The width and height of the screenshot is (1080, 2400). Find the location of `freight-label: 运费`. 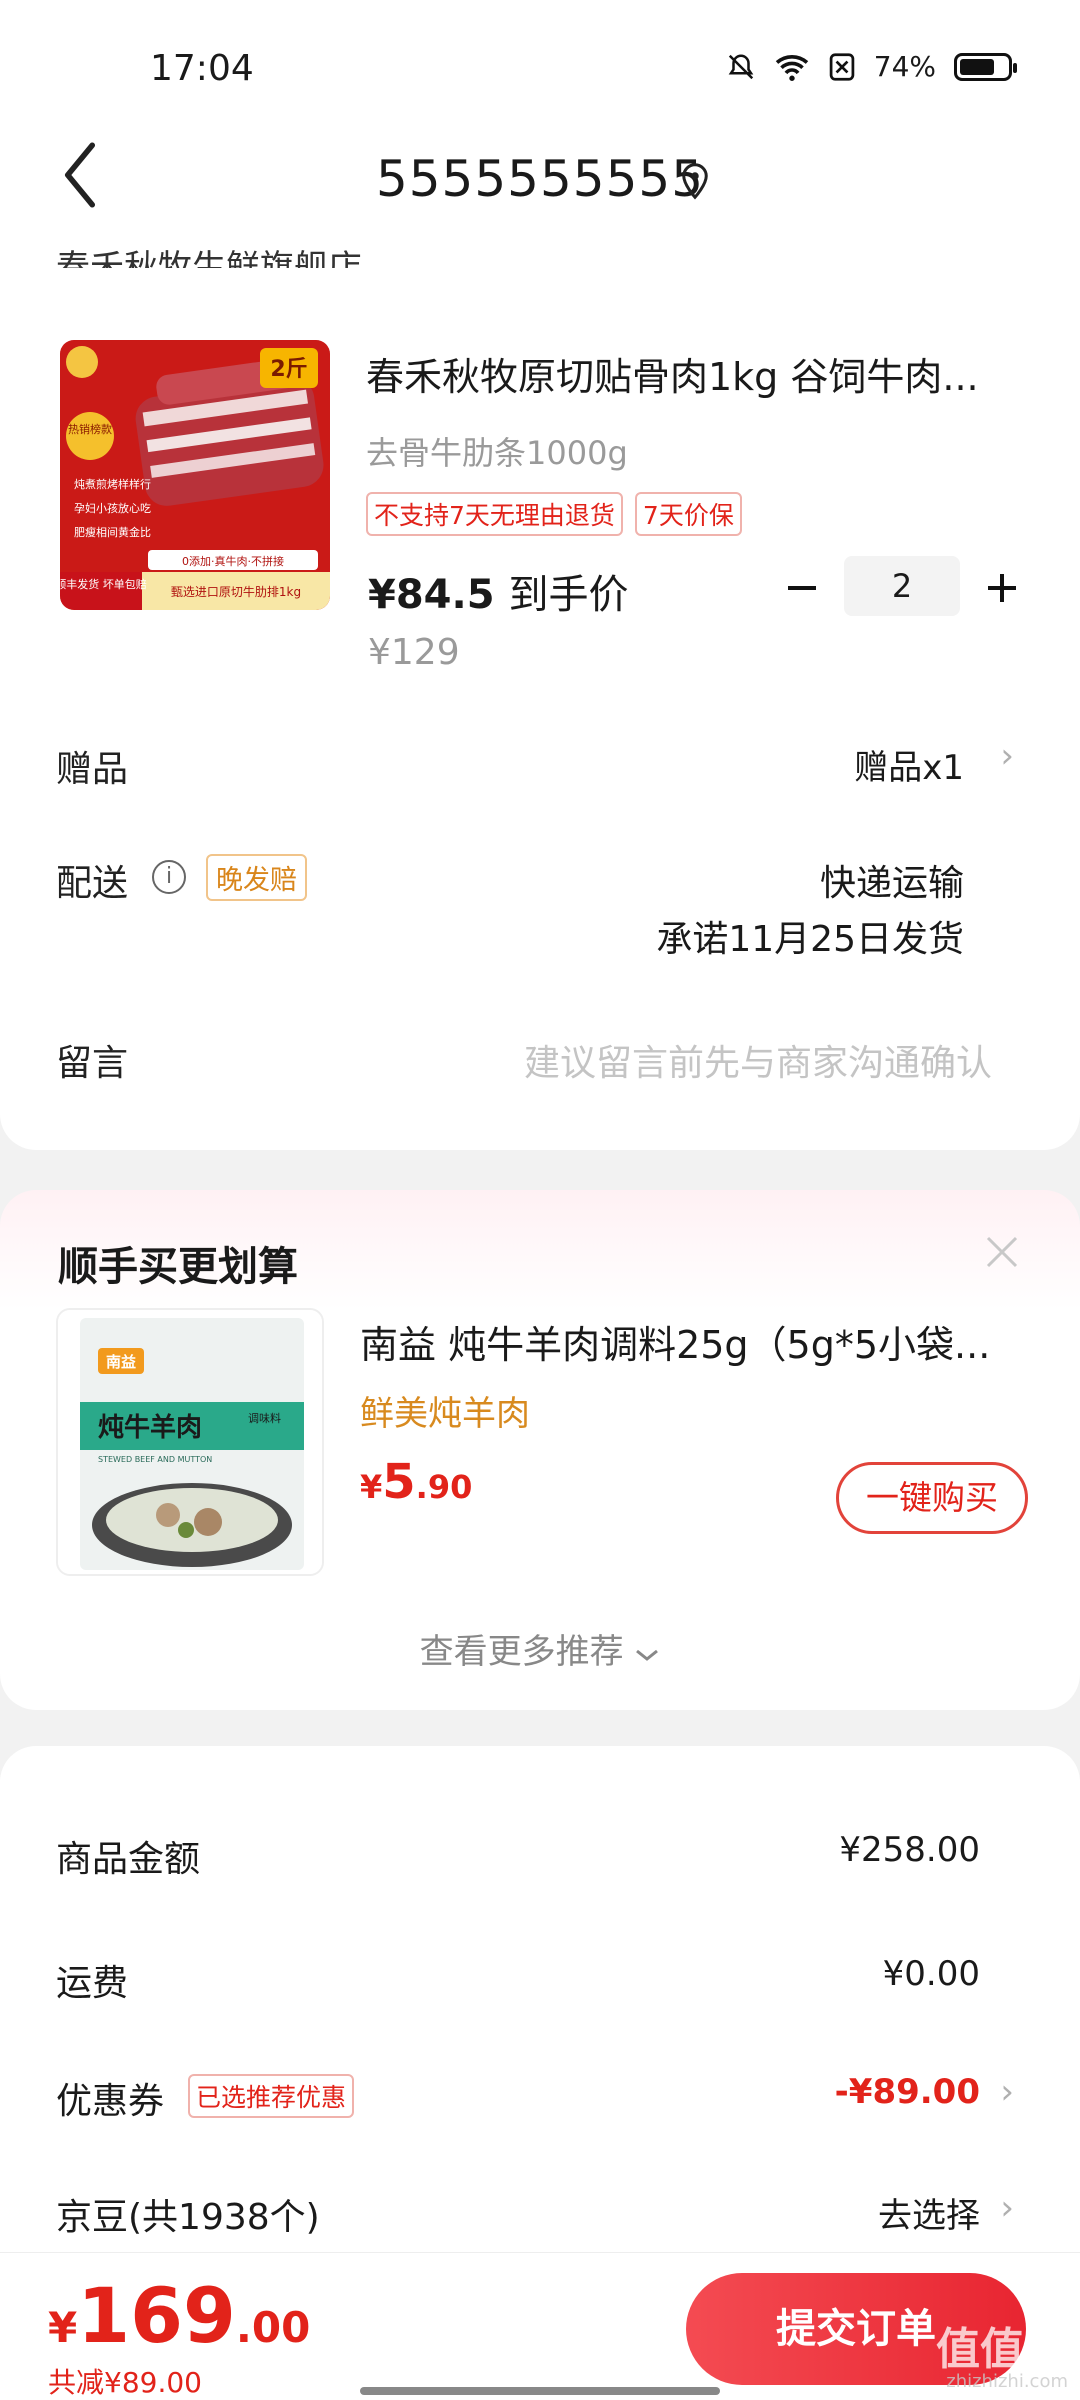

freight-label: 运费 is located at coordinates (92, 1983).